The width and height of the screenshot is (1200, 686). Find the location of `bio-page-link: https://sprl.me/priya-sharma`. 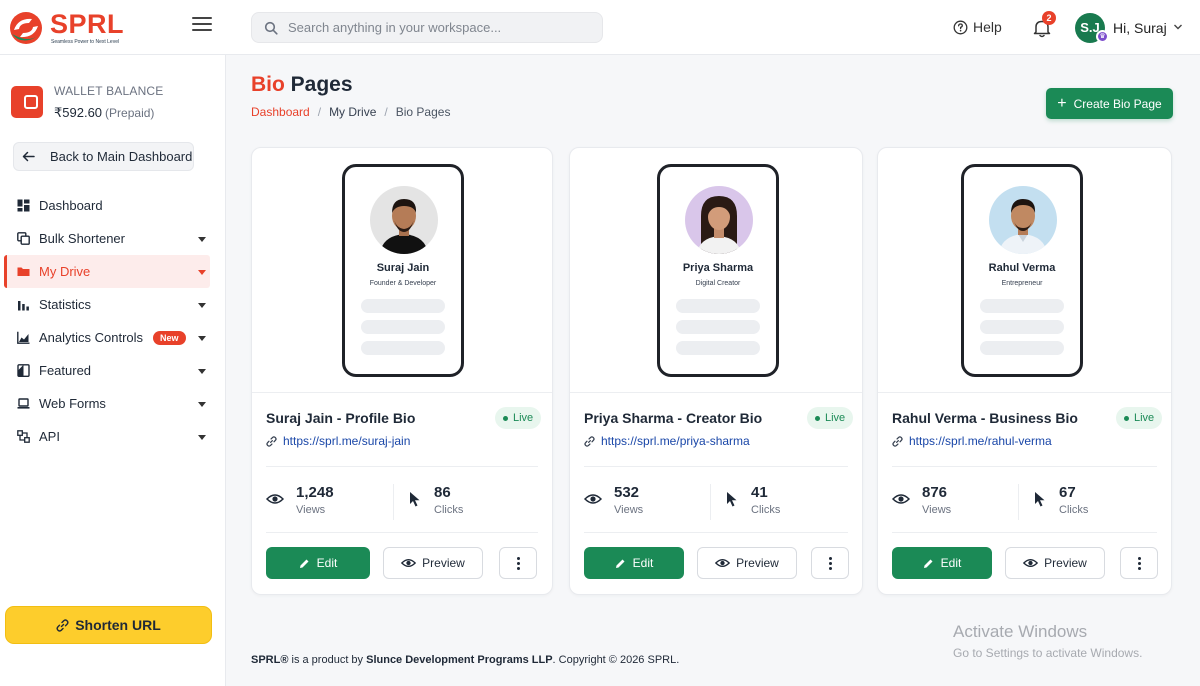

bio-page-link: https://sprl.me/priya-sharma is located at coordinates (667, 441).